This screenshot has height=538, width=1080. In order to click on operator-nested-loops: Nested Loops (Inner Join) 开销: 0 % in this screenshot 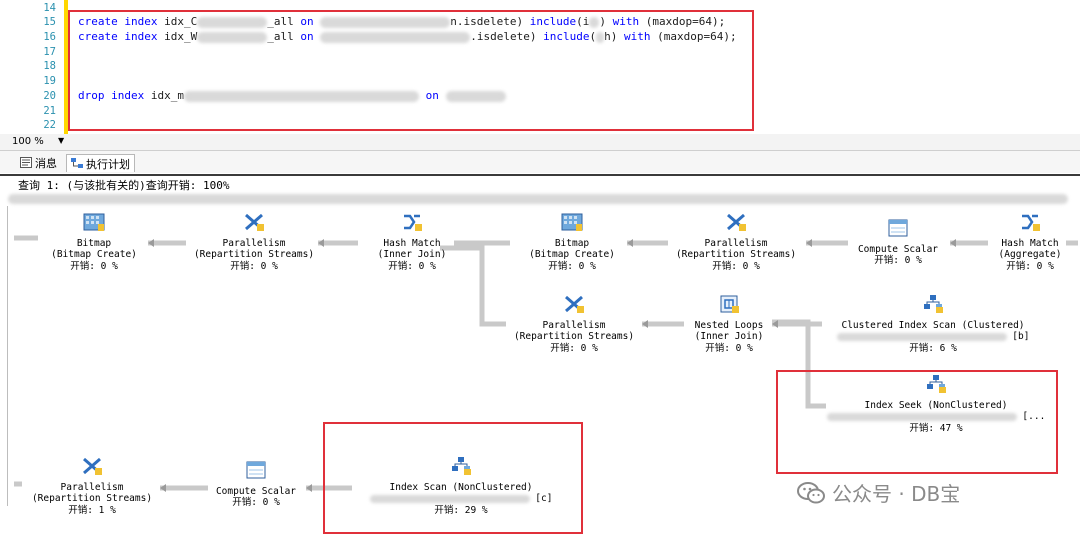, I will do `click(729, 324)`.